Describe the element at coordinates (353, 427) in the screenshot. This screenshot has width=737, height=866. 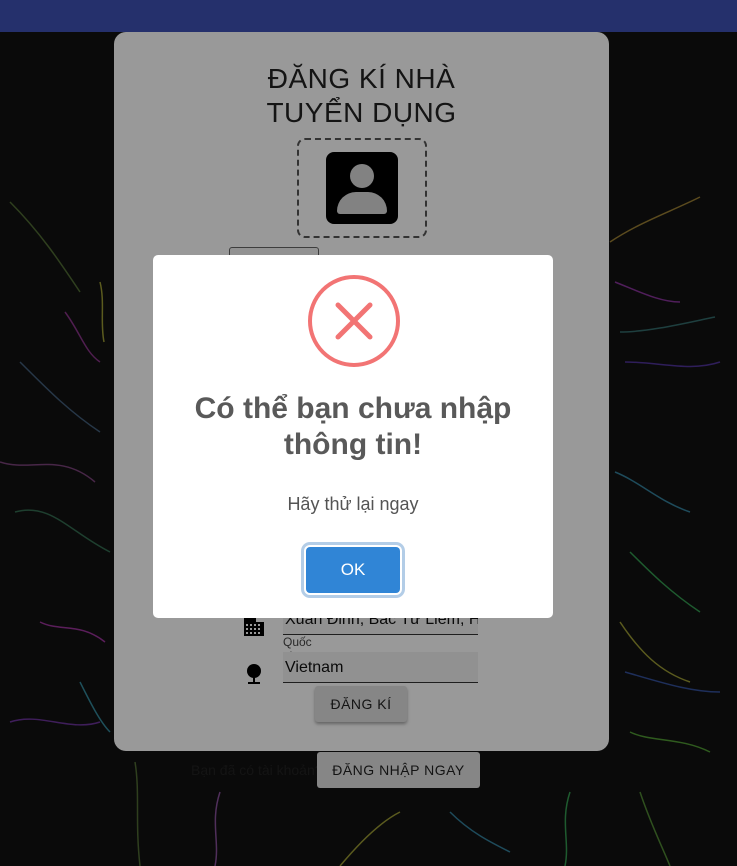
I see `dialog-title: Có thể bạn chưa nhập thông tin!` at that location.